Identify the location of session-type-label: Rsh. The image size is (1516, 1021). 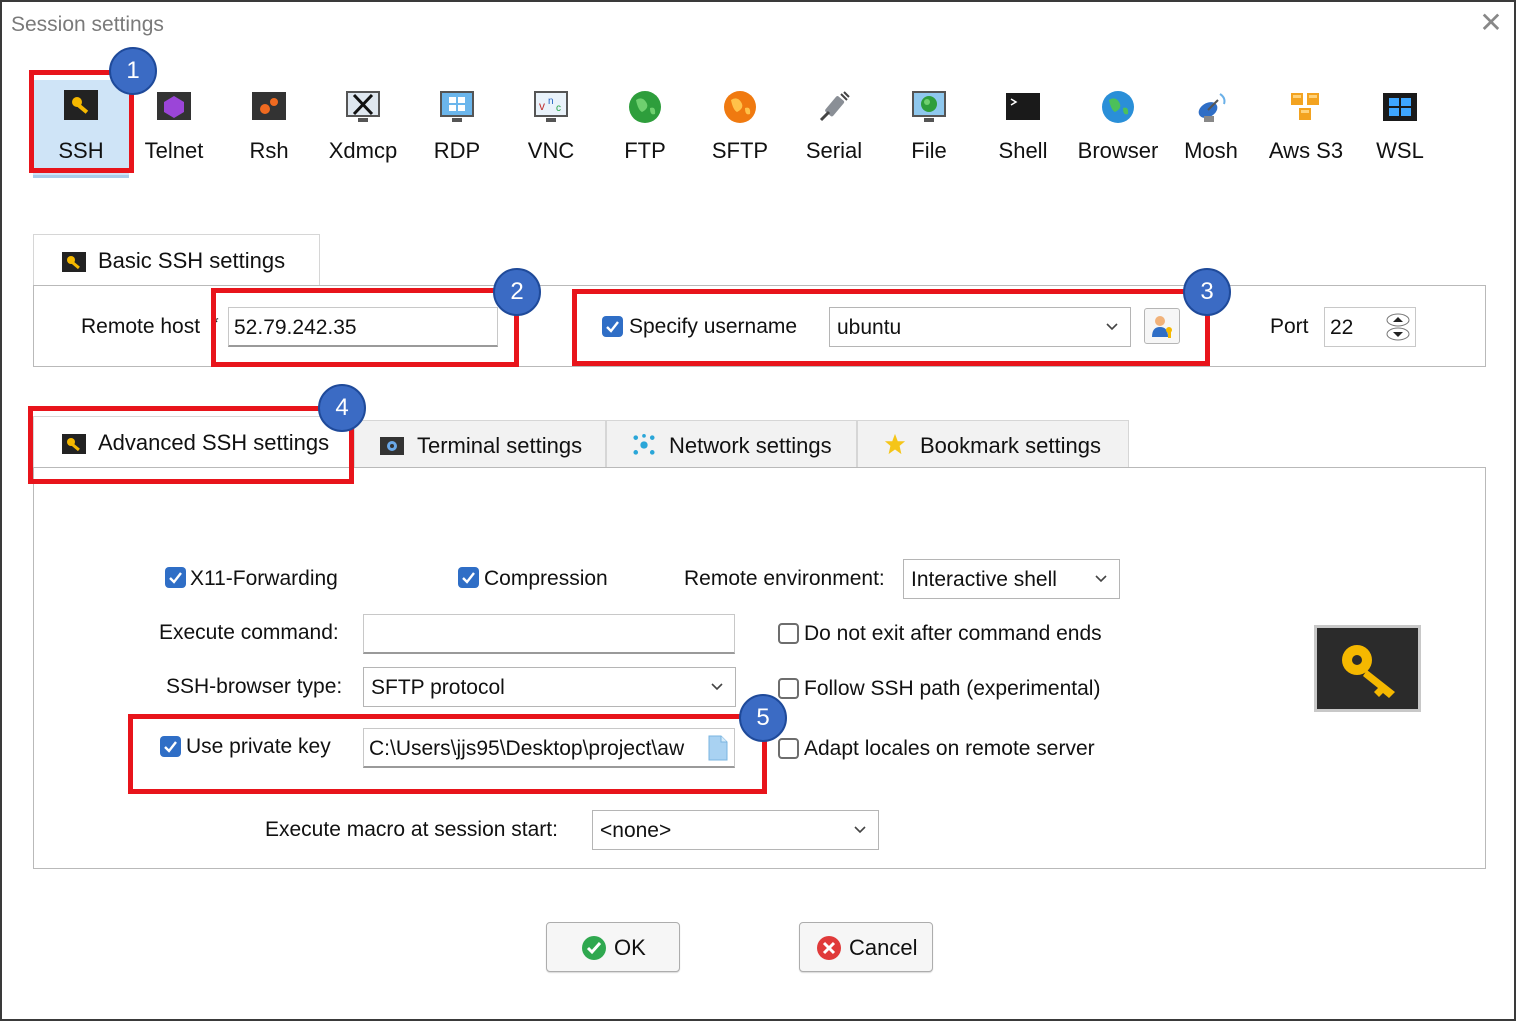
(269, 150).